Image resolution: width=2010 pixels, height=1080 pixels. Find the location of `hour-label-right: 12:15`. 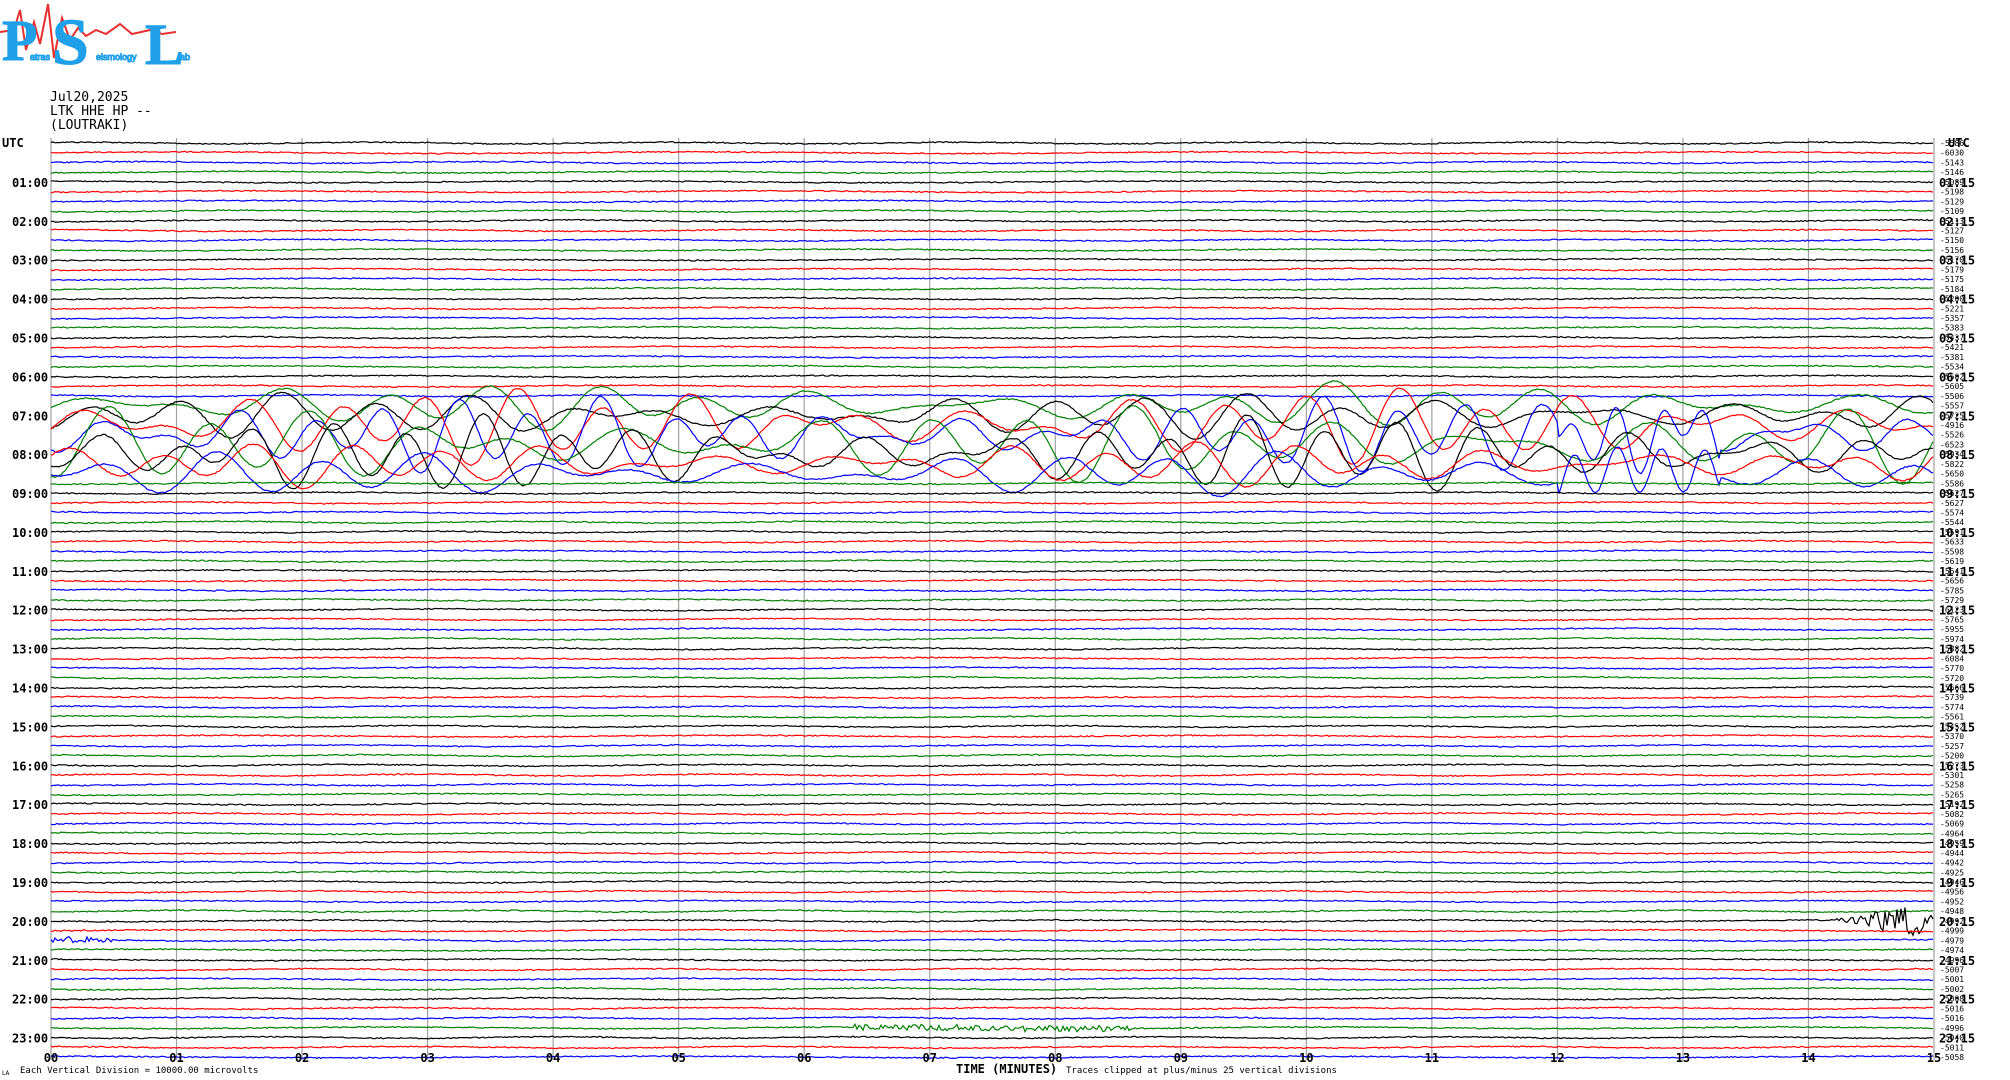

hour-label-right: 12:15 is located at coordinates (1957, 611).